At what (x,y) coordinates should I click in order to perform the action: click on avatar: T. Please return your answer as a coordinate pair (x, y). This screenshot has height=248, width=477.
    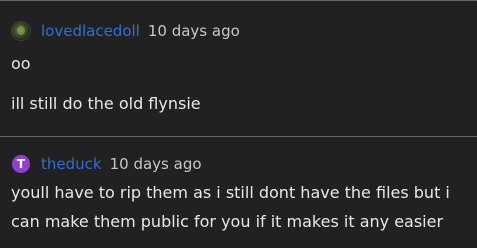
    Looking at the image, I should click on (21, 164).